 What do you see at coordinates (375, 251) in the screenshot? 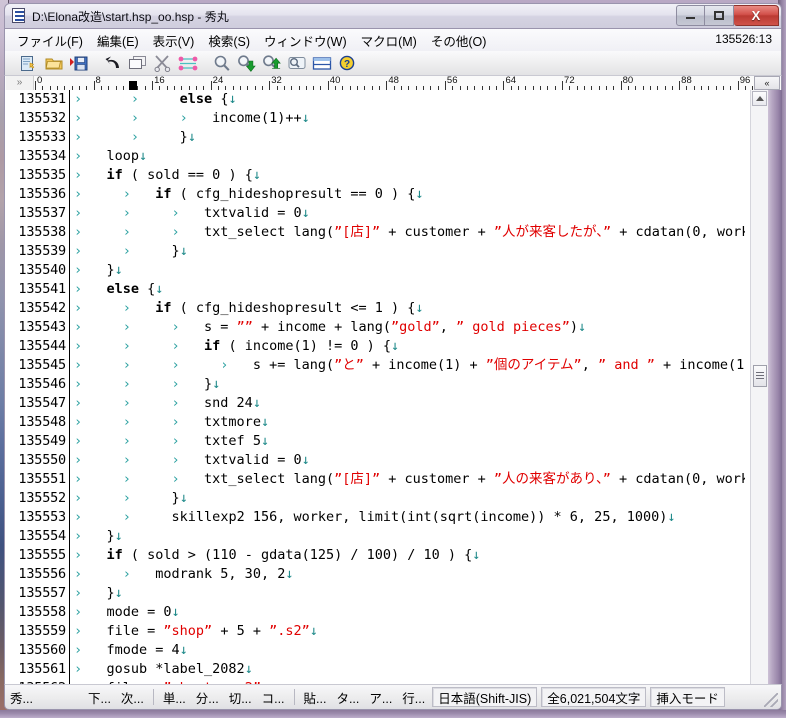
I see `code-line: 135539 › › }↓` at bounding box center [375, 251].